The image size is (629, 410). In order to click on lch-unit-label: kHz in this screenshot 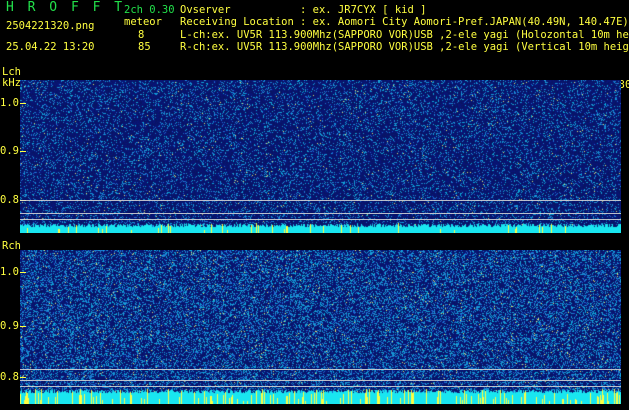, I will do `click(11, 83)`.